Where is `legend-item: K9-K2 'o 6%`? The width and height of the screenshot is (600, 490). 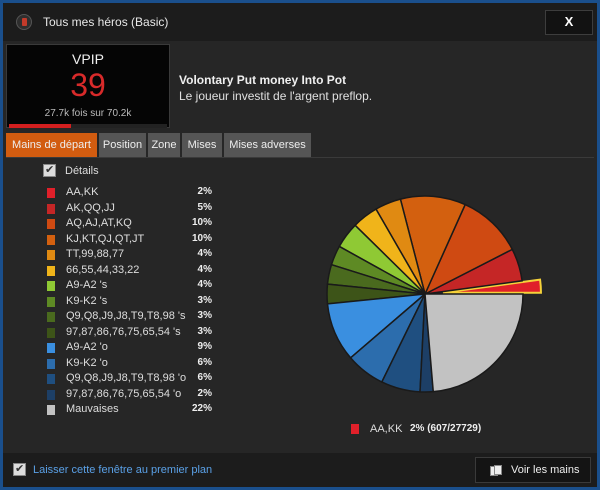
legend-item: K9-K2 'o 6% is located at coordinates (129, 364).